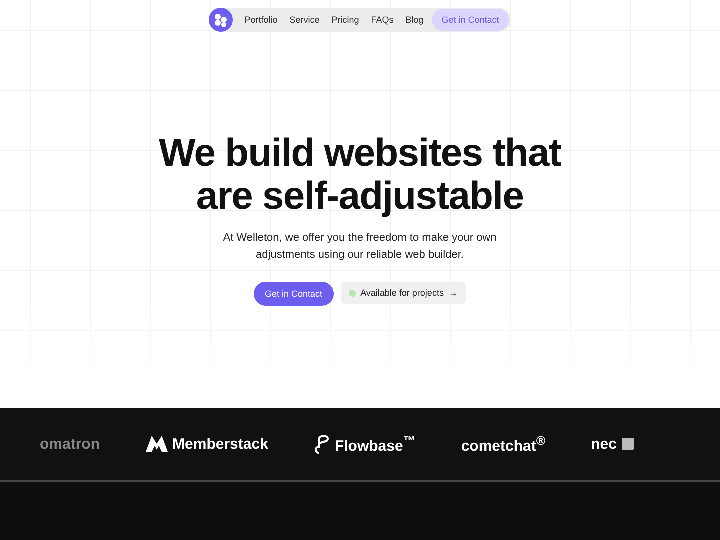 The height and width of the screenshot is (540, 720). I want to click on nav-link: FAQs, so click(382, 20).